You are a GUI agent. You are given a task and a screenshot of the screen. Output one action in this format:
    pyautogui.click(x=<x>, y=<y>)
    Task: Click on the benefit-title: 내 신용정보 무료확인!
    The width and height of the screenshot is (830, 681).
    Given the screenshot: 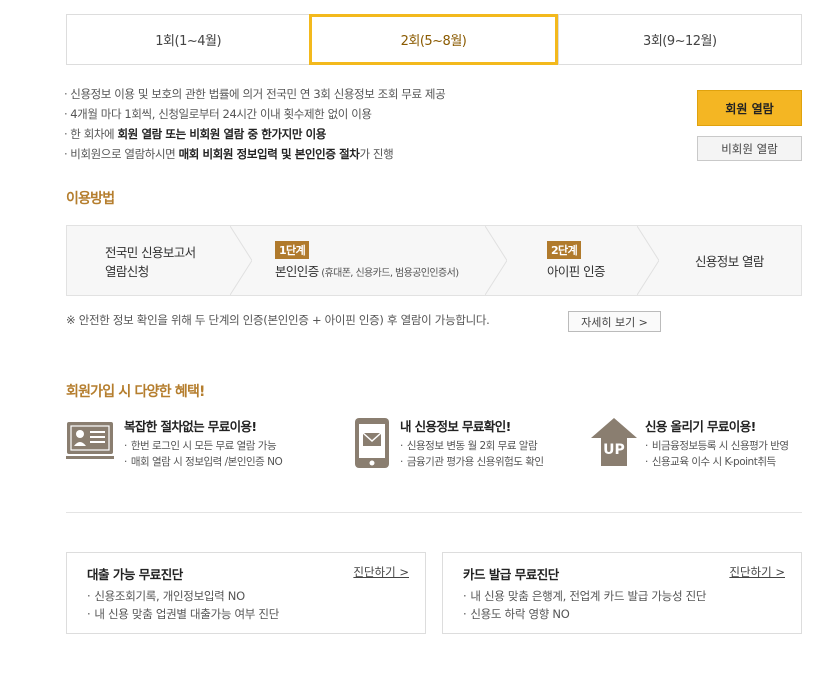 What is the action you would take?
    pyautogui.click(x=455, y=426)
    